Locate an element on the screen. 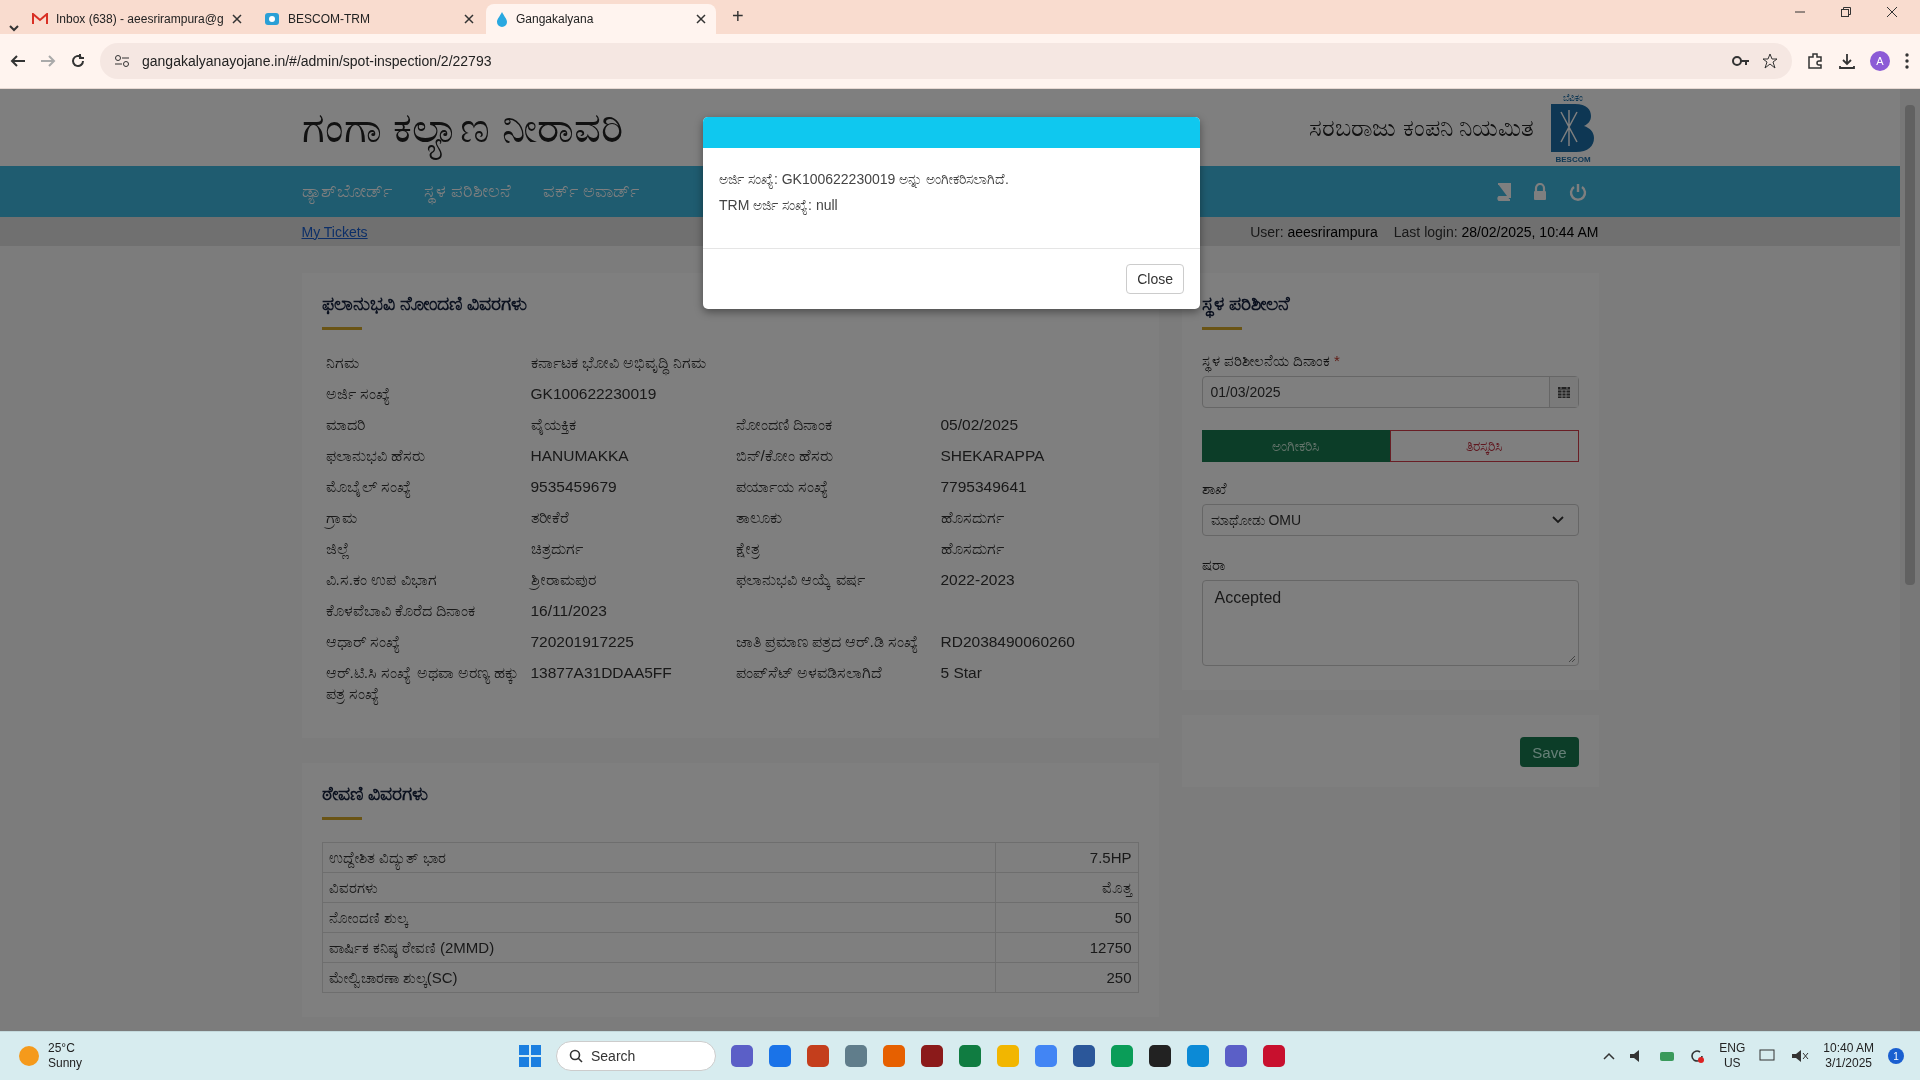 This screenshot has width=1920, height=1080. branch-select: ಮಾಥೋಡು OMU is located at coordinates (1390, 520).